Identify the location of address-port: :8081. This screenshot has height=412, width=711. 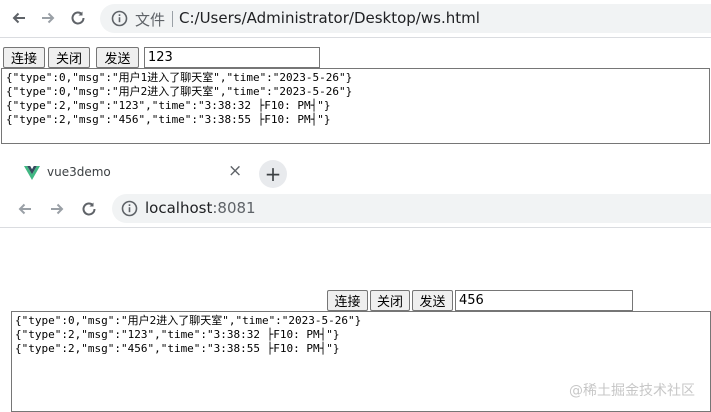
(234, 208).